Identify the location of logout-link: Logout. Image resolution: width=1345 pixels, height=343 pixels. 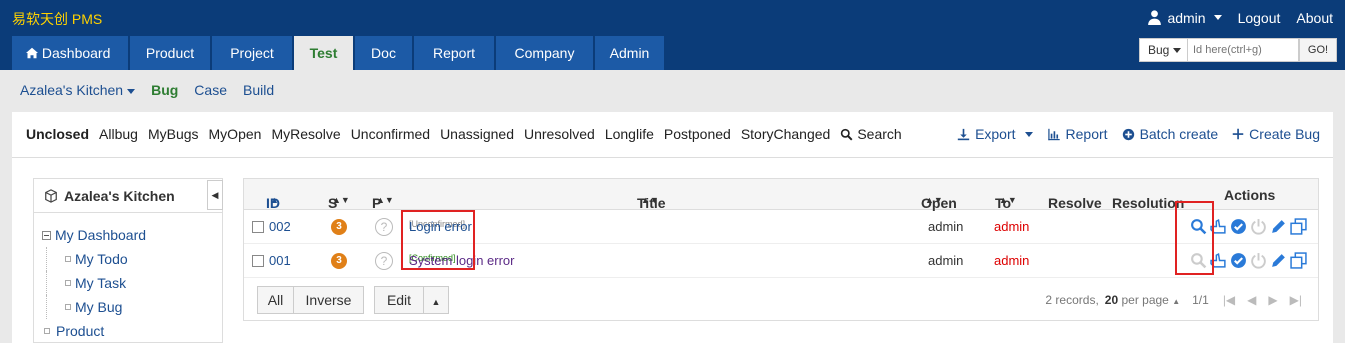
(1259, 18).